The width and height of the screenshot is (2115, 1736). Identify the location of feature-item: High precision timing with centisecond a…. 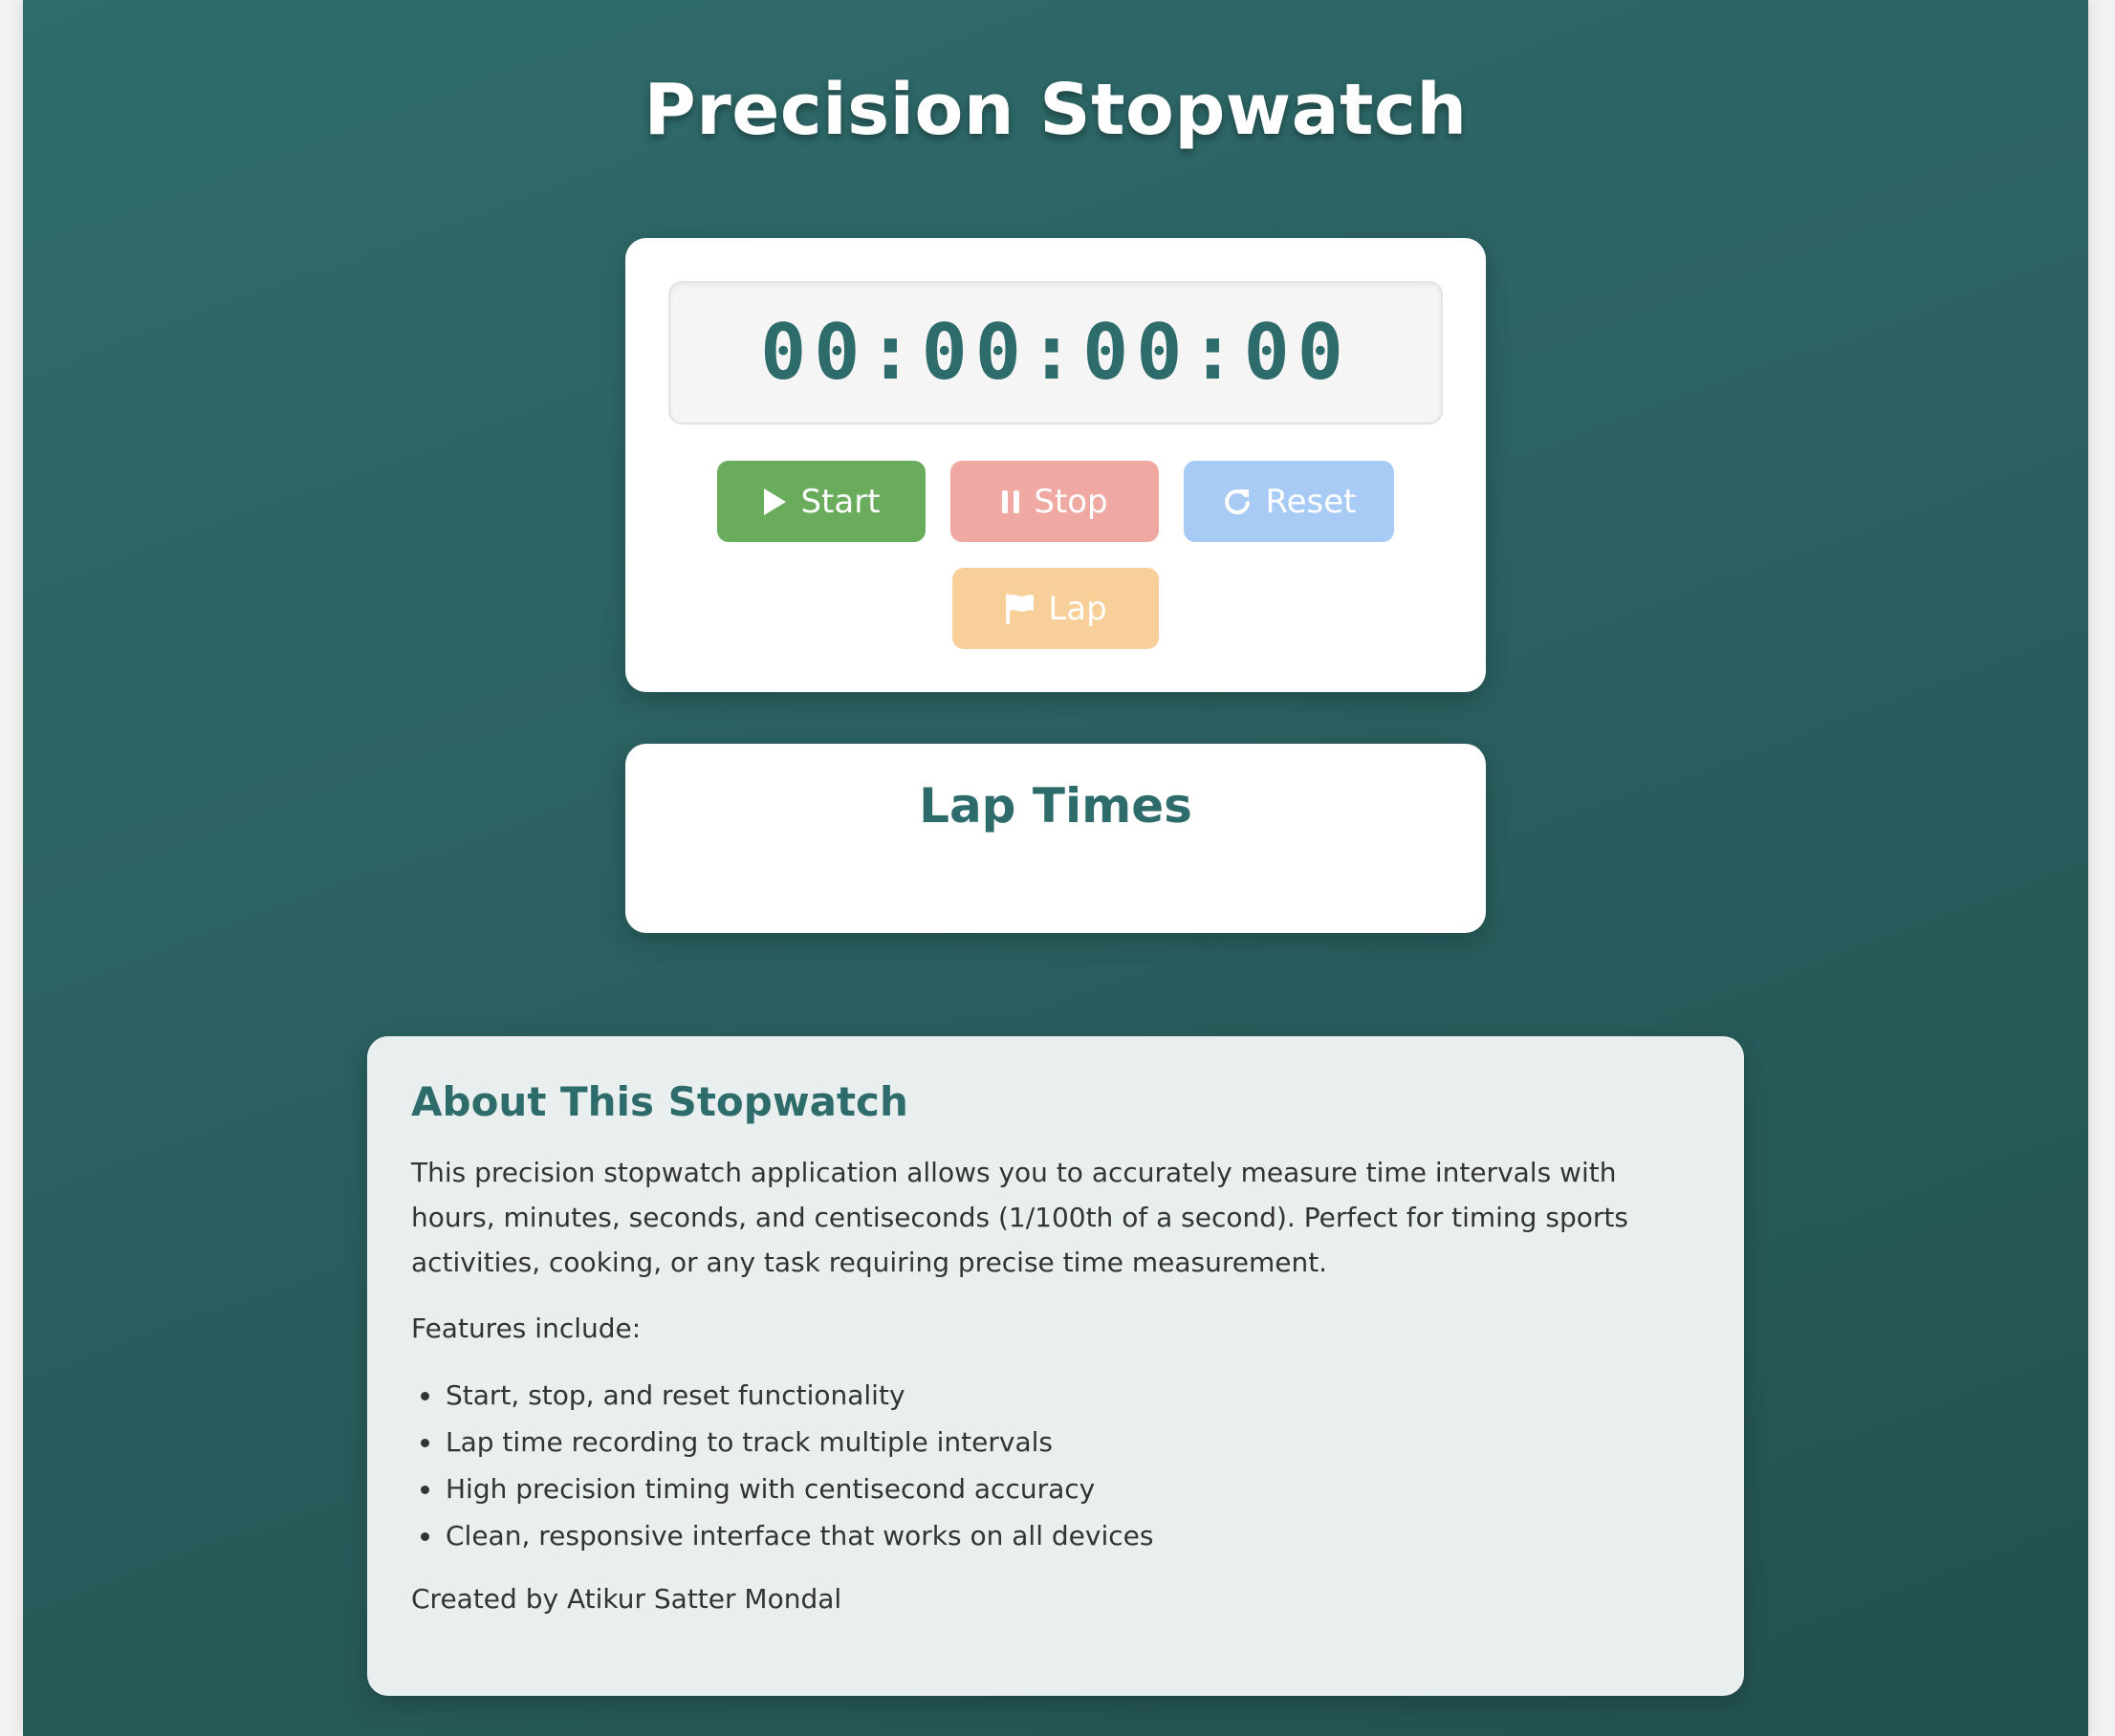
(1055, 1488).